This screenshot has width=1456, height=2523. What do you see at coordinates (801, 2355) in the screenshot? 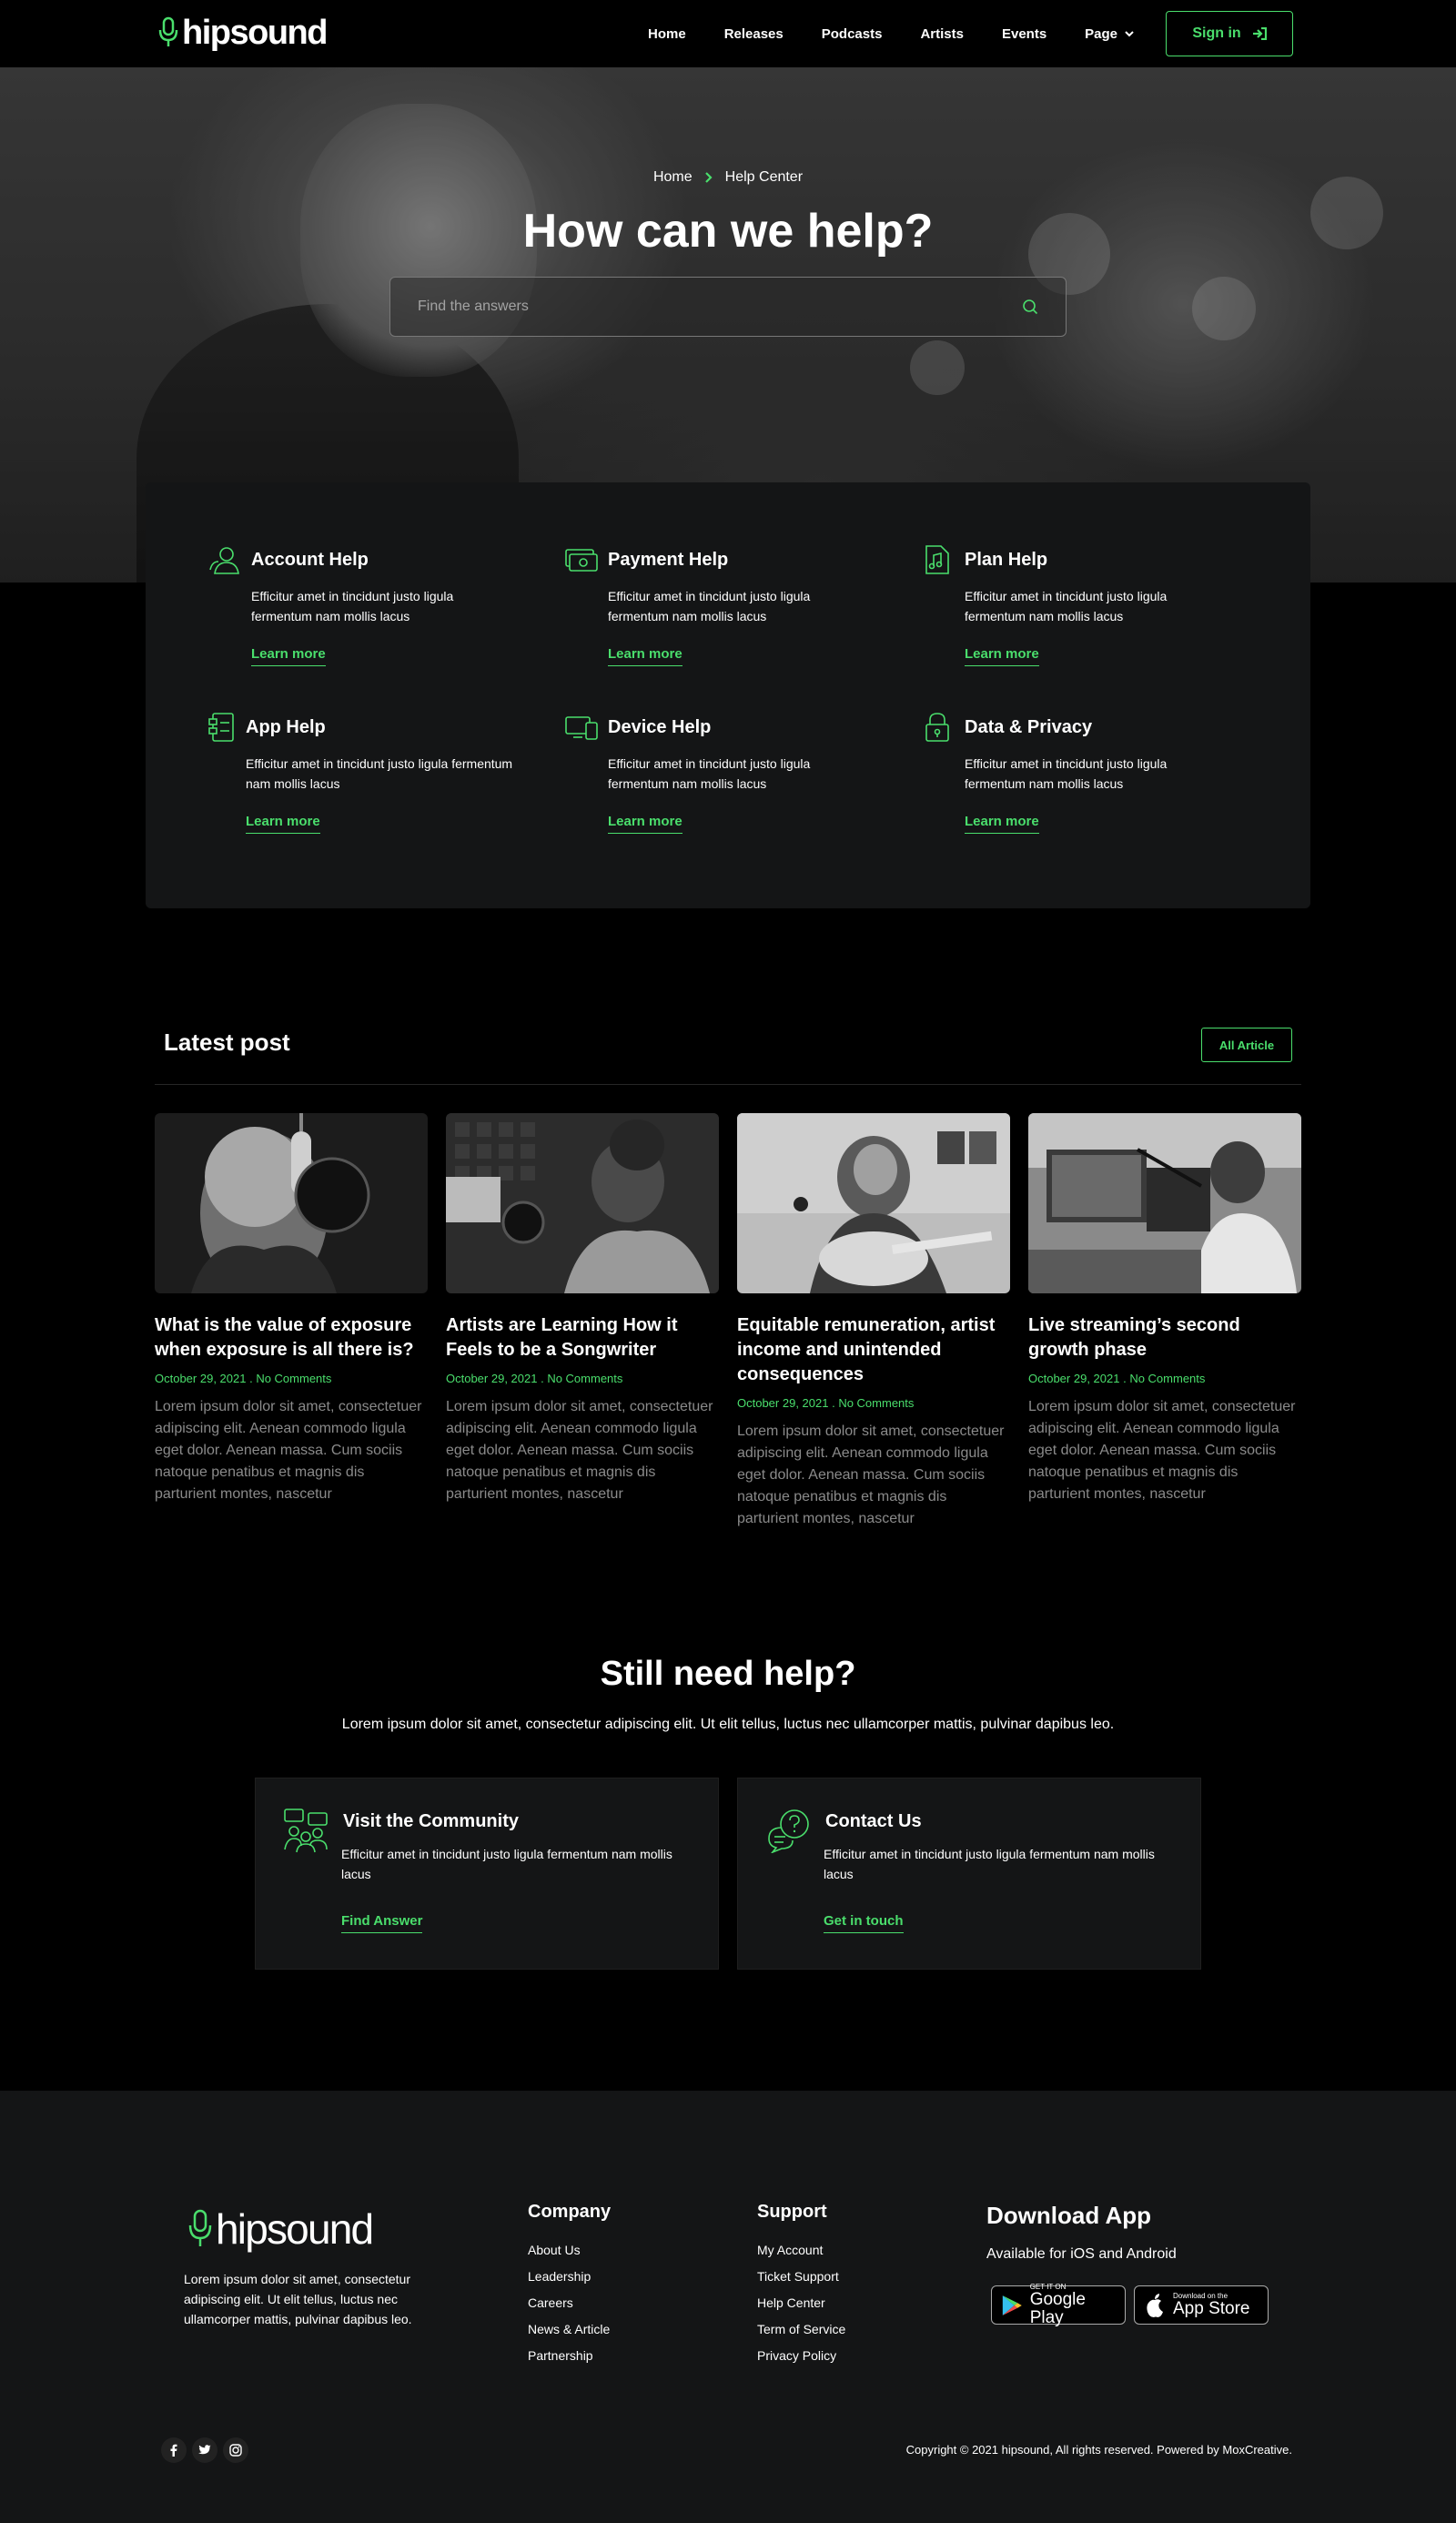
I see `footer-link: Privacy Policy` at bounding box center [801, 2355].